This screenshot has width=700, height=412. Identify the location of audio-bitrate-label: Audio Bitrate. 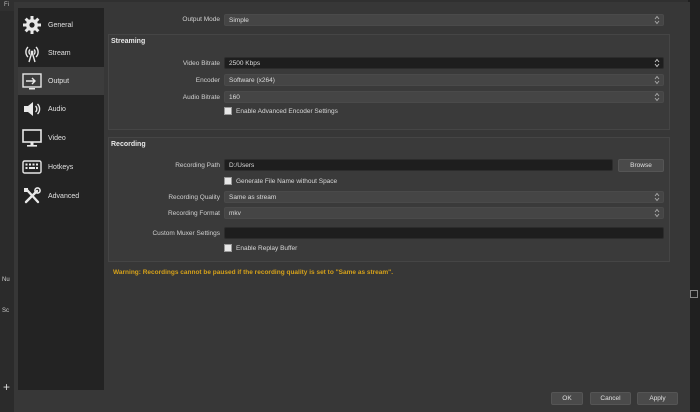
(201, 97).